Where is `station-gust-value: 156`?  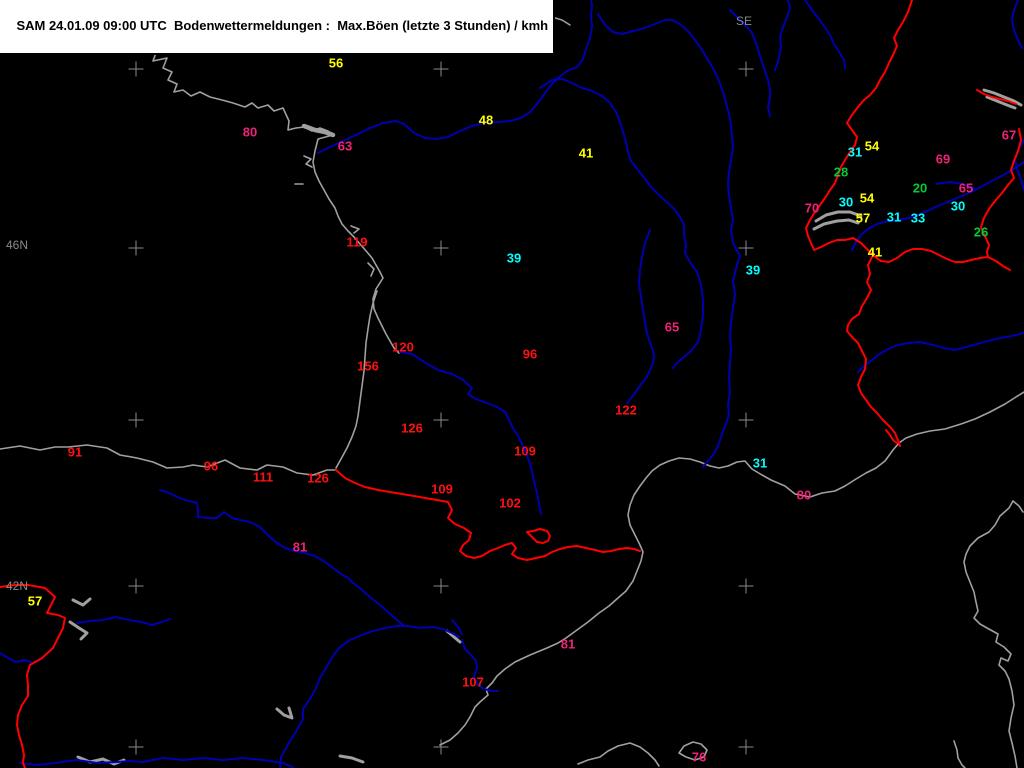 station-gust-value: 156 is located at coordinates (368, 366).